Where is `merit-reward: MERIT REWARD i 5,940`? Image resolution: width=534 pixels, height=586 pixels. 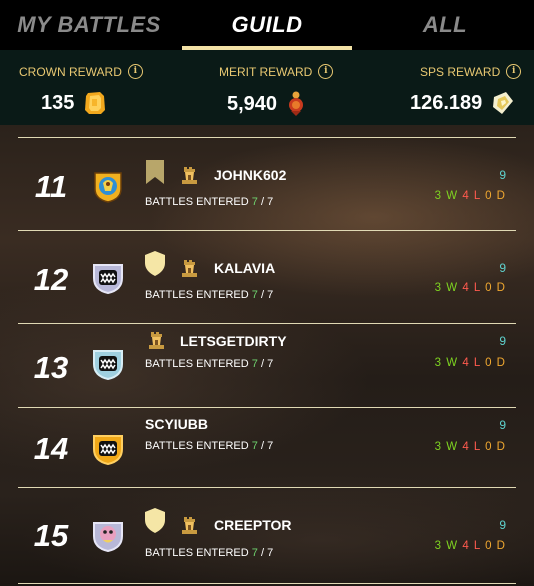
merit-reward: MERIT REWARD i 5,940 is located at coordinates (289, 87).